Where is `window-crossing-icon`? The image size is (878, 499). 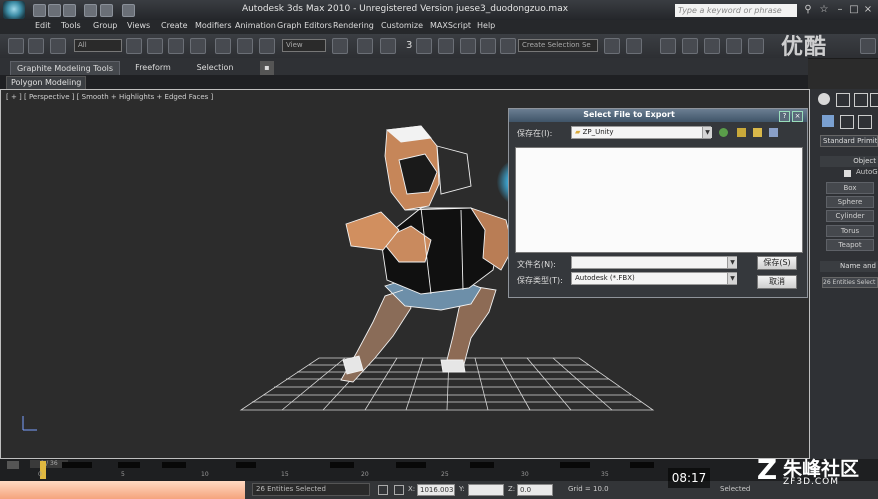
window-crossing-icon is located at coordinates (198, 46).